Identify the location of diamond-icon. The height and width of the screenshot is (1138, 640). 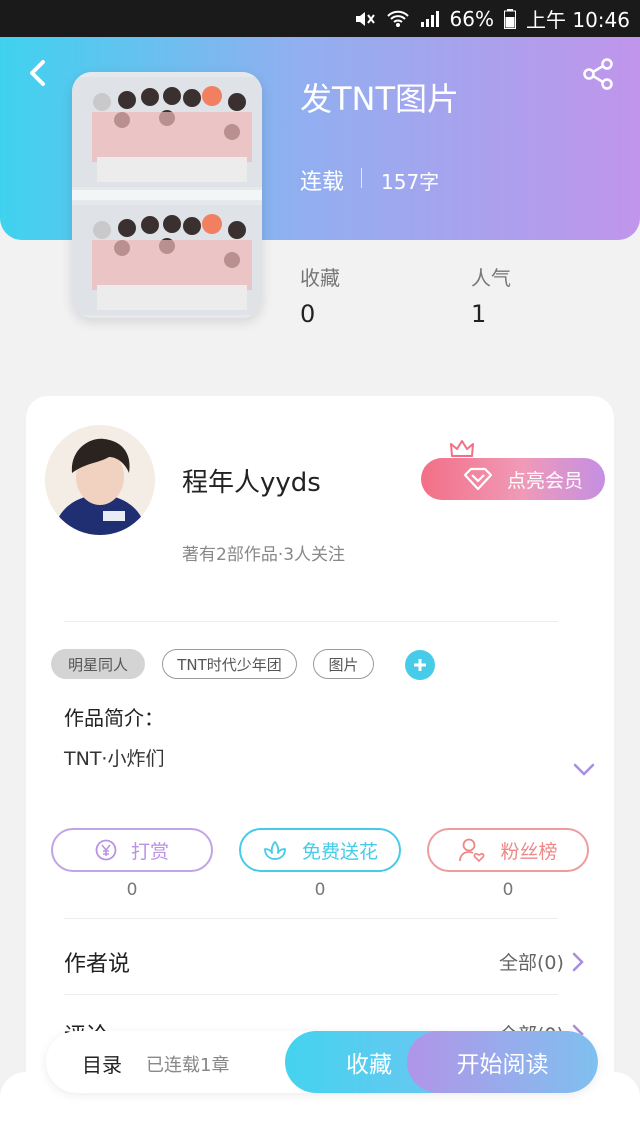
(478, 479).